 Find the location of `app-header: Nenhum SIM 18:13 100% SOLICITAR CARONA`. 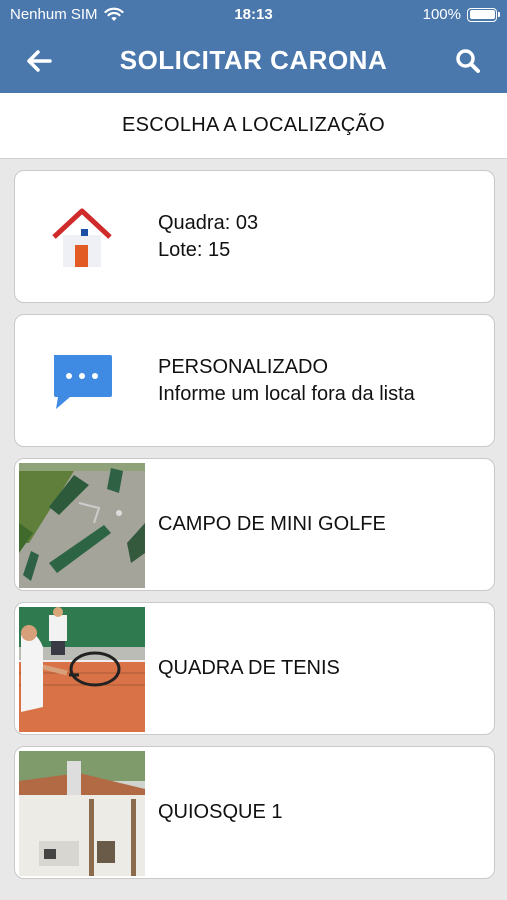

app-header: Nenhum SIM 18:13 100% SOLICITAR CARONA is located at coordinates (253, 46).